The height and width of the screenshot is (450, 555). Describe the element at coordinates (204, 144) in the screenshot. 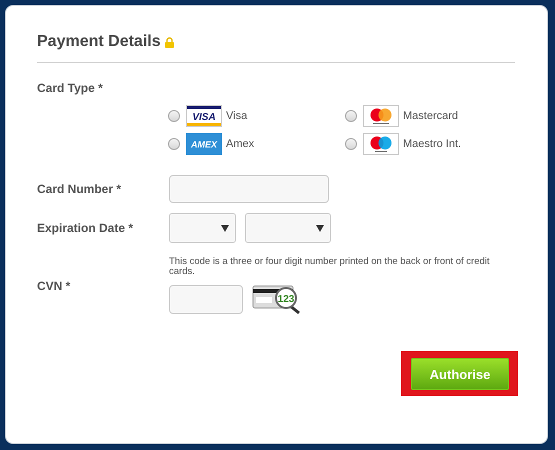

I see `amex-logo-icon: AMEX` at that location.